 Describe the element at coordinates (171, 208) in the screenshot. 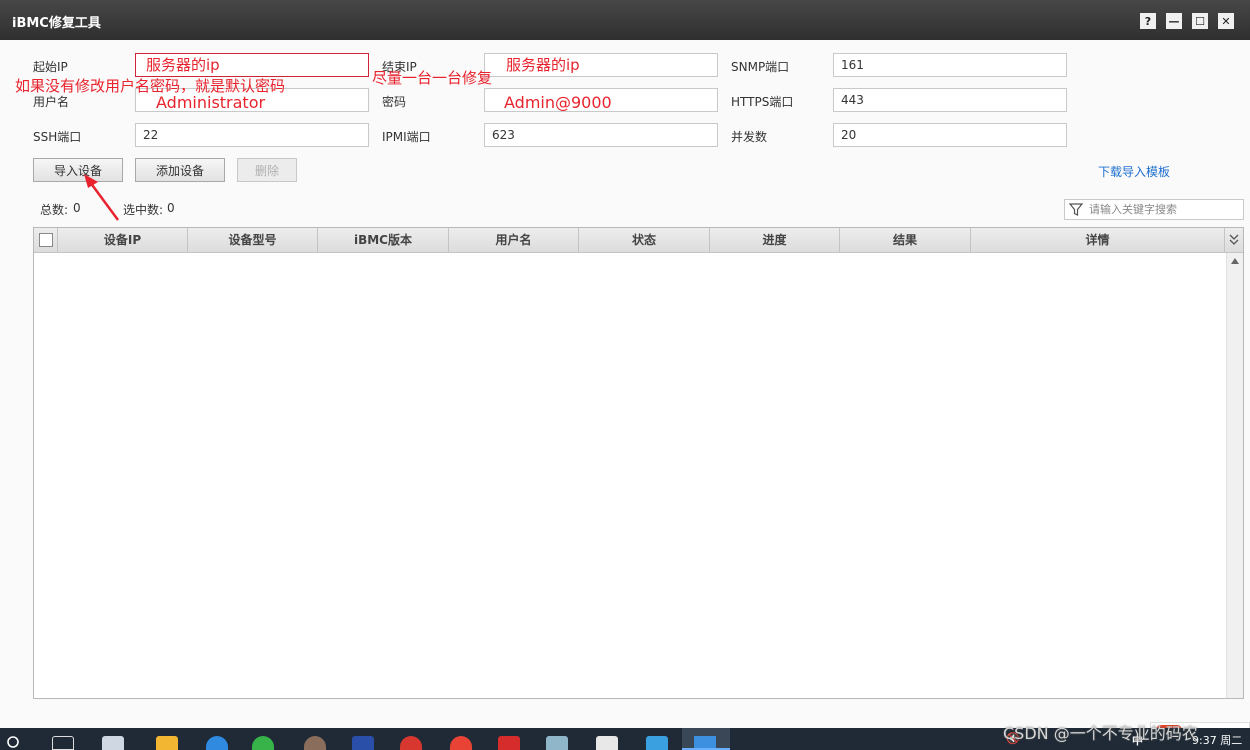

I see `selected-count-value: 0` at that location.